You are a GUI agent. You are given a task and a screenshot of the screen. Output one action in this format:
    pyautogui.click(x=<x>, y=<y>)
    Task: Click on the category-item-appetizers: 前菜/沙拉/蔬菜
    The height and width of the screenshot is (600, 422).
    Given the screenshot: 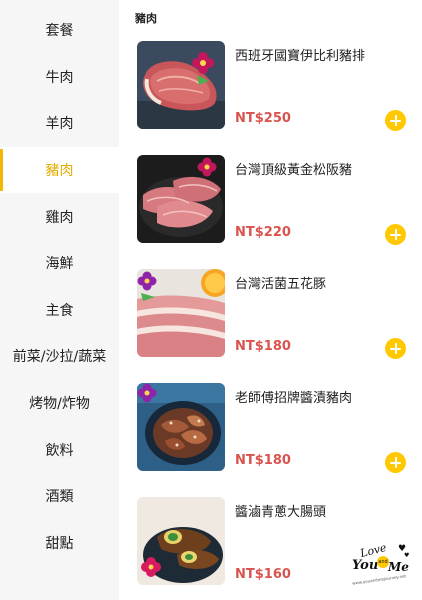 What is the action you would take?
    pyautogui.click(x=59, y=356)
    